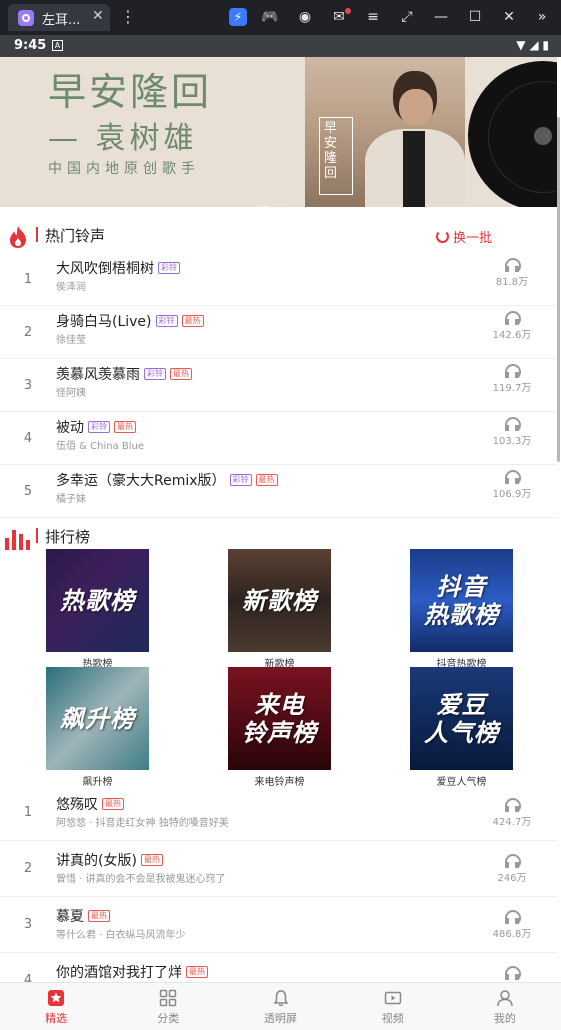  I want to click on video-icon, so click(393, 998).